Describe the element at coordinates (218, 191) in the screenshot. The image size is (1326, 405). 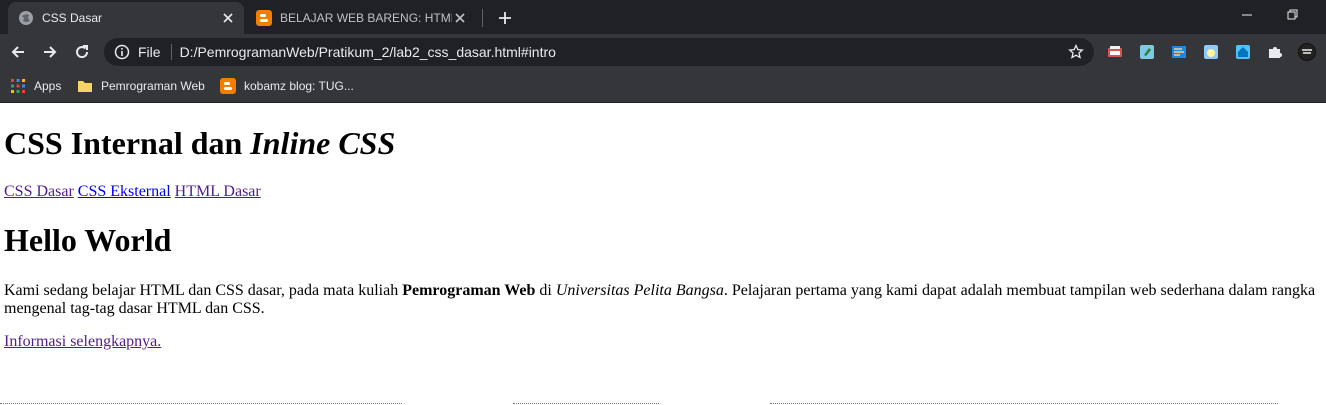
I see `nav-link-html-dasar: HTML Dasar` at that location.